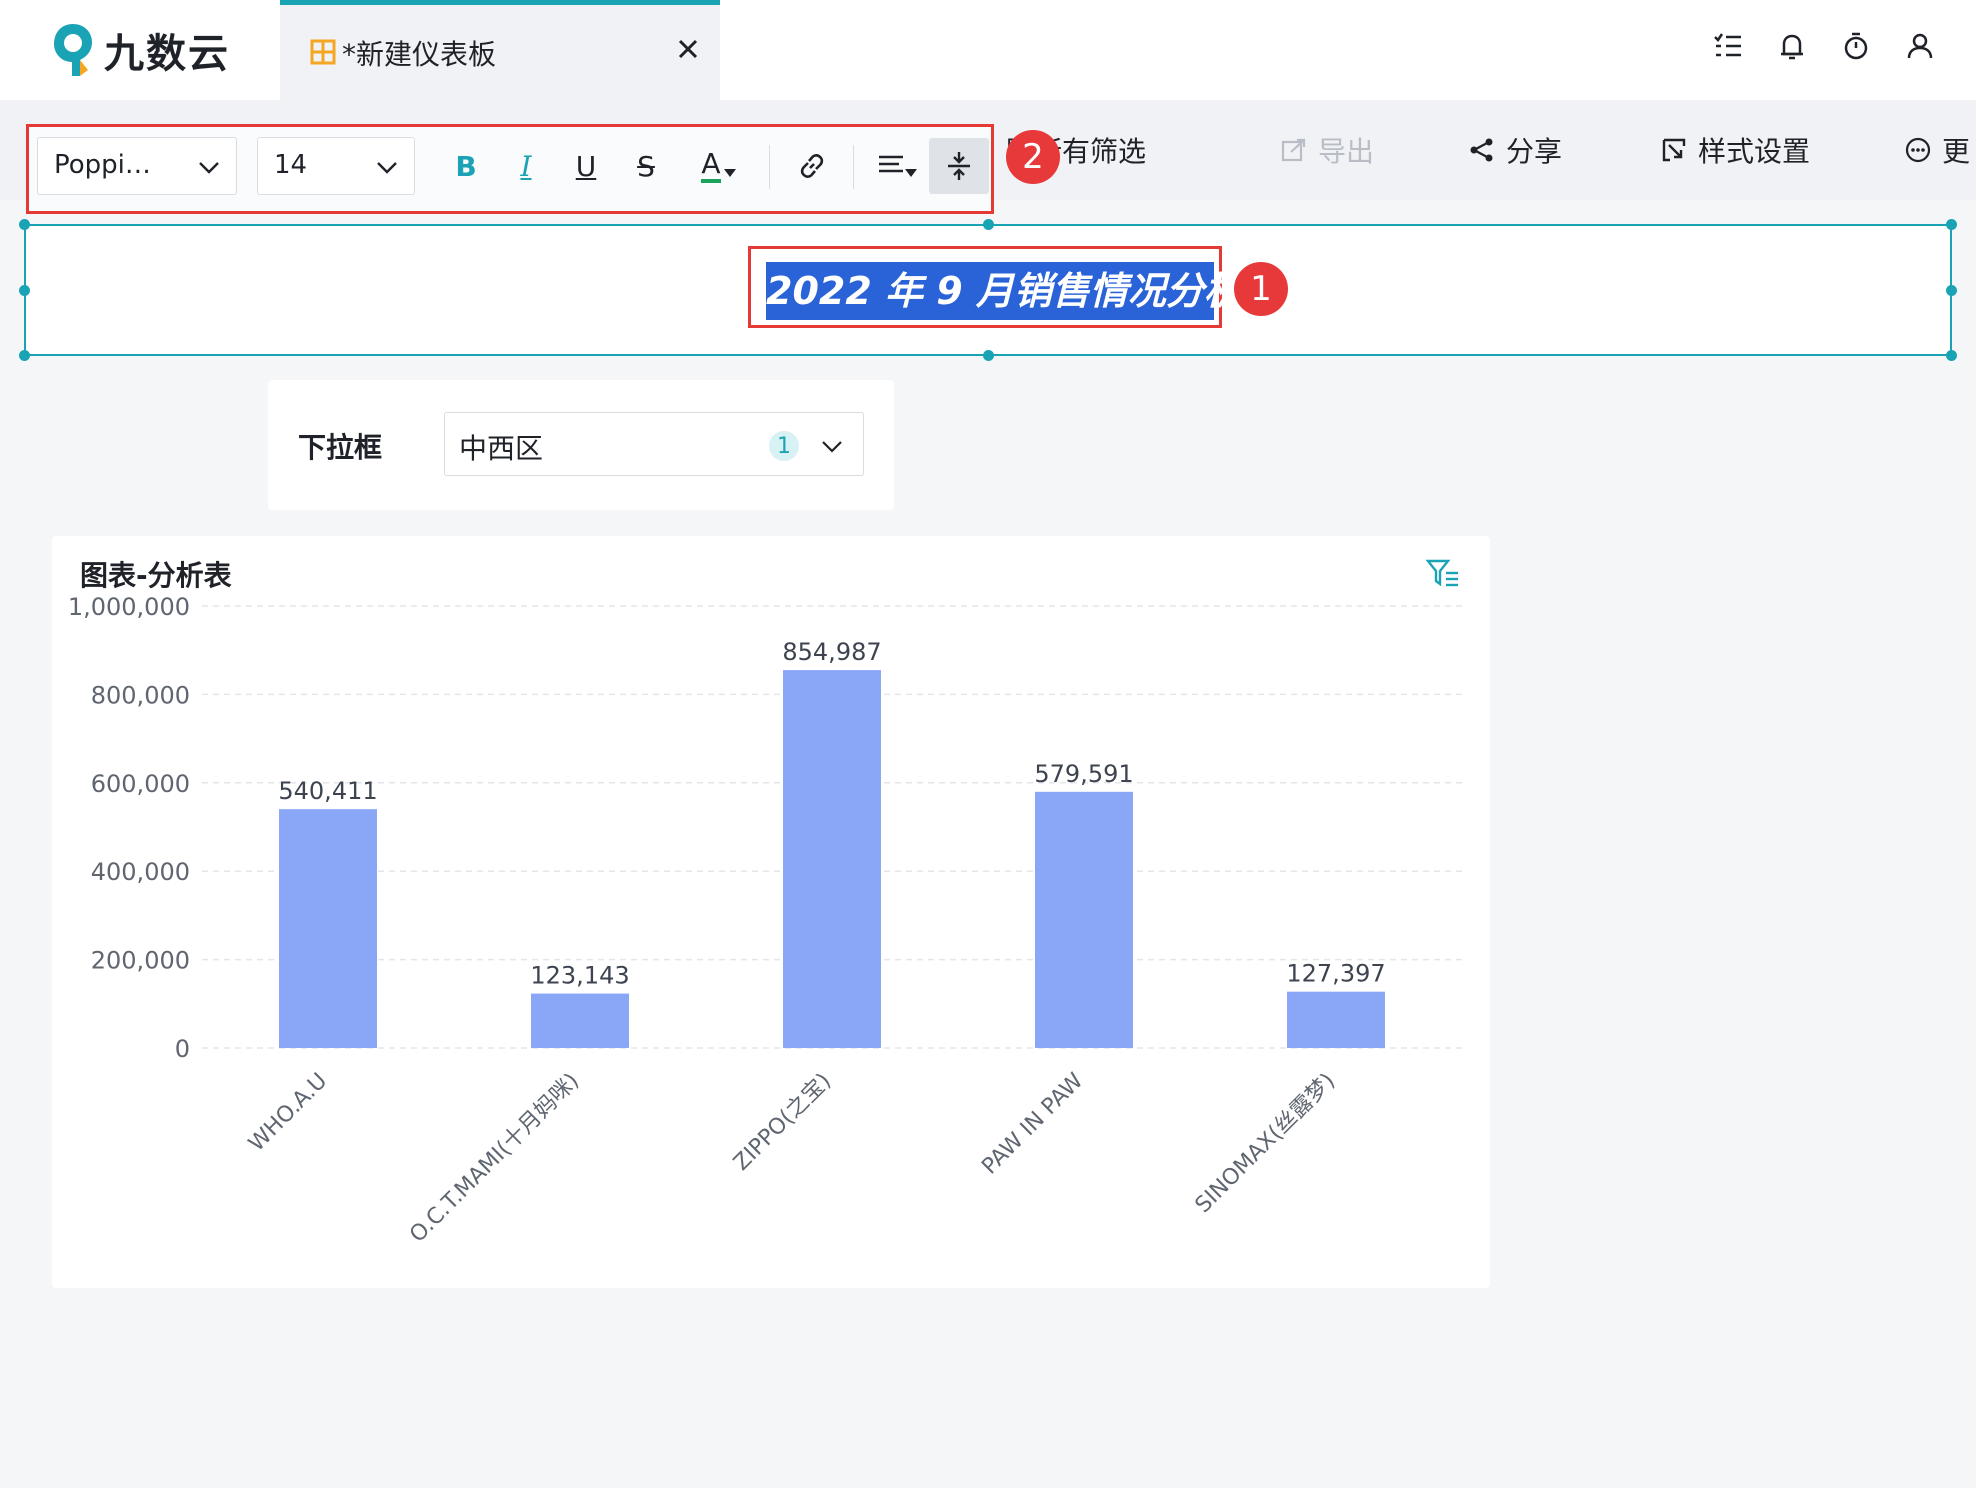  Describe the element at coordinates (327, 791) in the screenshot. I see `data-label: 540,411` at that location.